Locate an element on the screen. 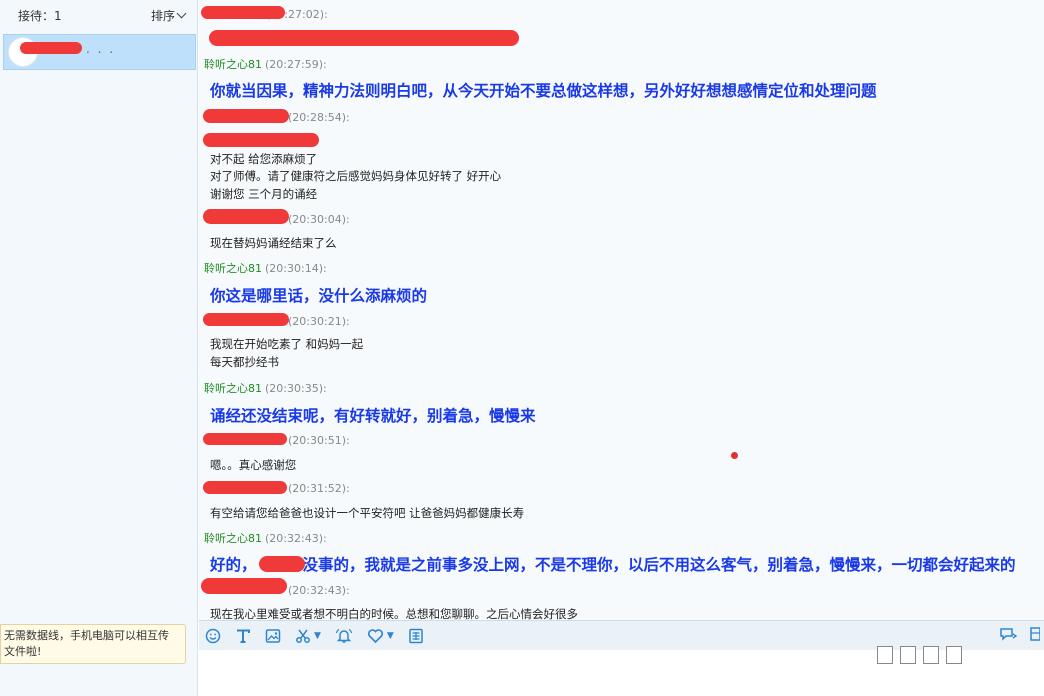  message-text: 谢谢您 三个月的诵经 is located at coordinates (264, 194).